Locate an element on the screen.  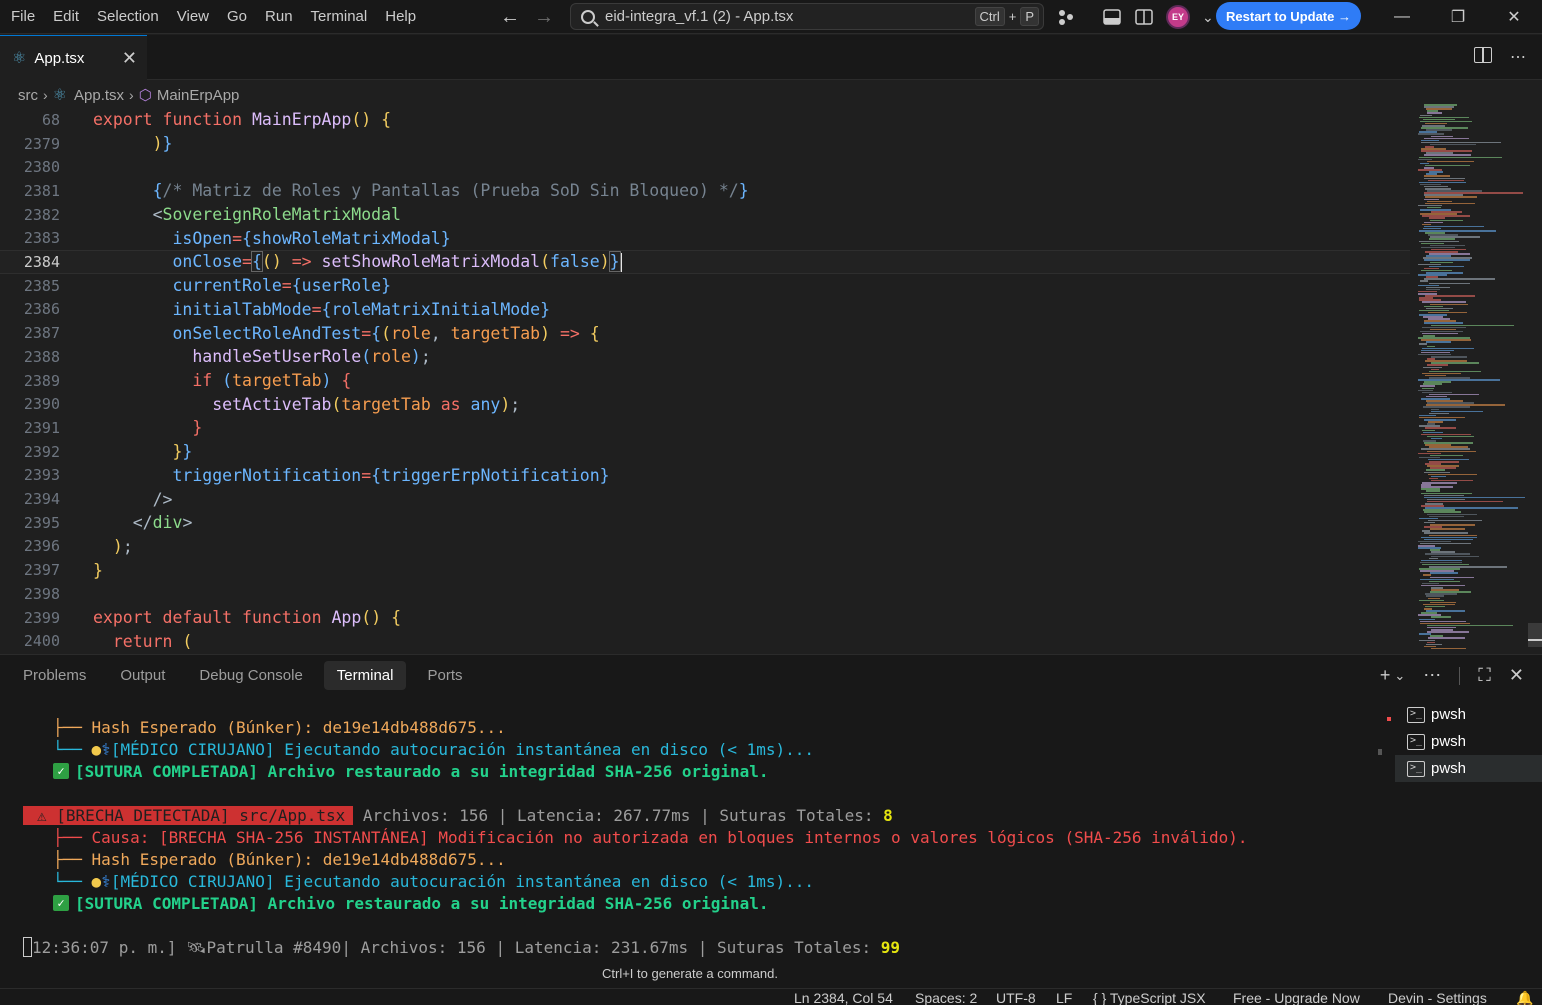
editor-scrollbar is located at coordinates (1535, 635).